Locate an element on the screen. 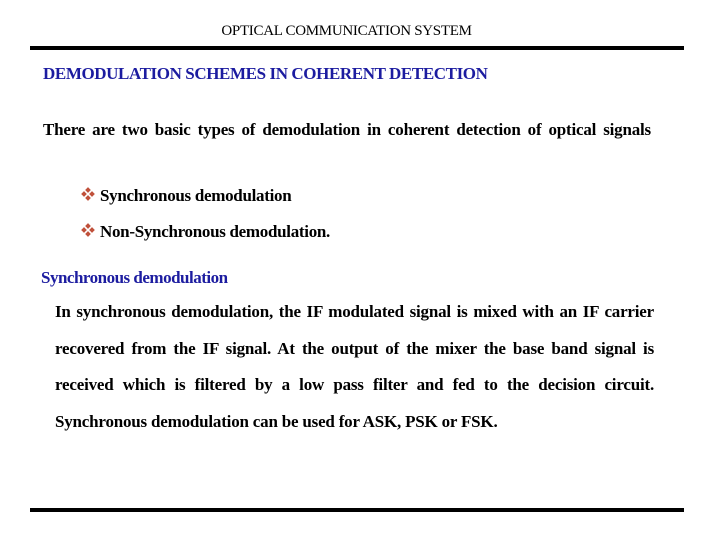 This screenshot has height=540, width=720. top-divider is located at coordinates (357, 48).